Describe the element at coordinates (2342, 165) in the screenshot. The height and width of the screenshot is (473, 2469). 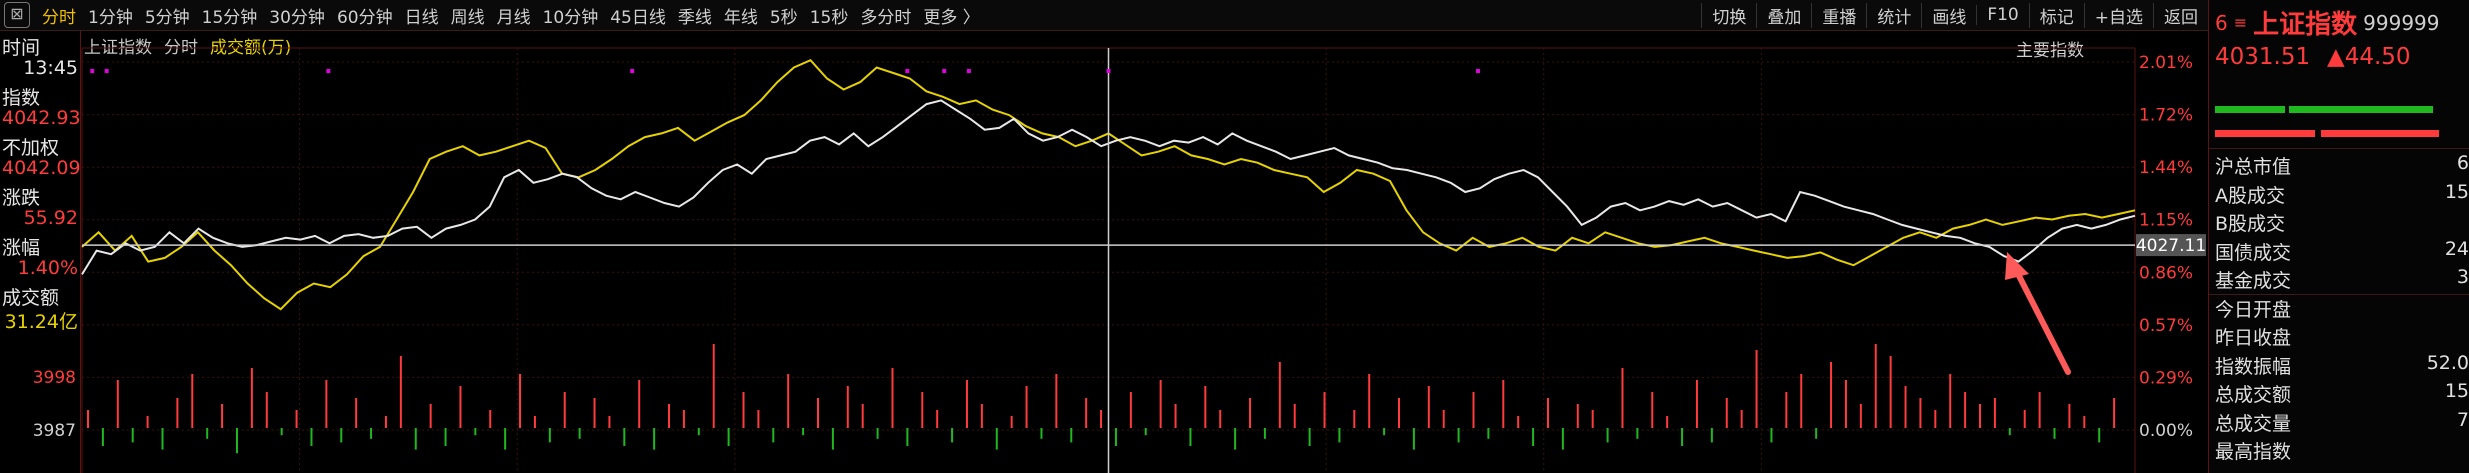
I see `stat-row: 沪总市值 6` at that location.